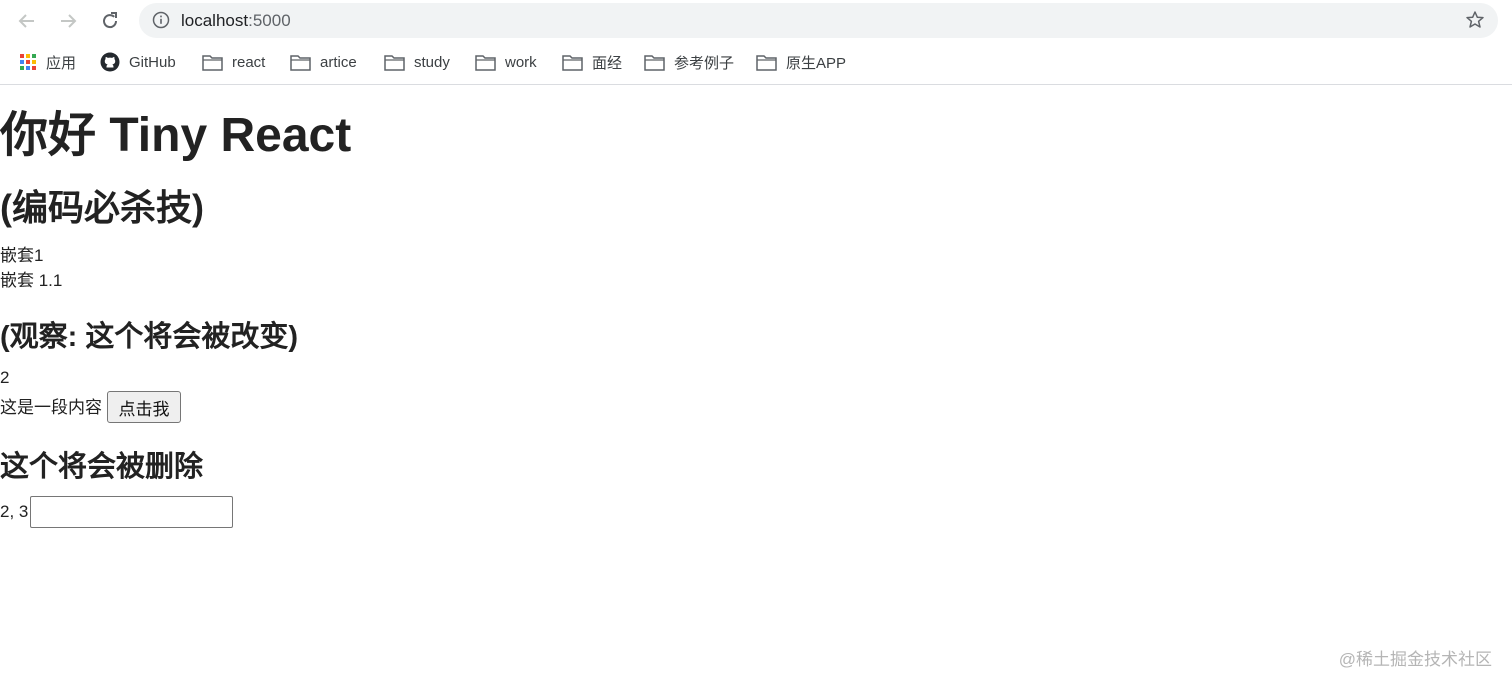  What do you see at coordinates (102, 207) in the screenshot?
I see `page-subtitle: (编码必杀技)` at bounding box center [102, 207].